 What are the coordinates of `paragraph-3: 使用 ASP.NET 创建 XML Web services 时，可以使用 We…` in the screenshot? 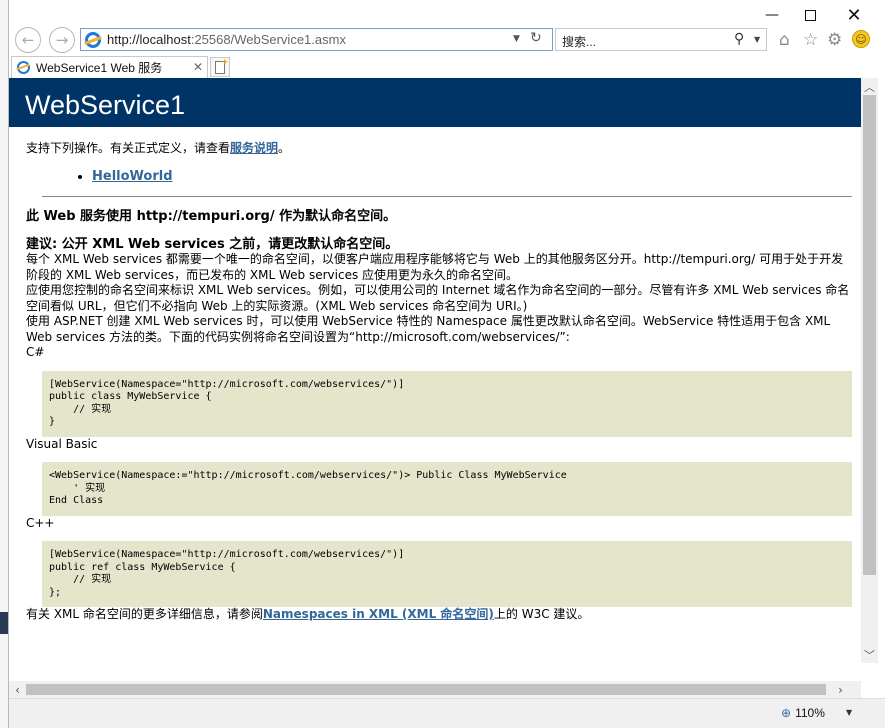 It's located at (428, 329).